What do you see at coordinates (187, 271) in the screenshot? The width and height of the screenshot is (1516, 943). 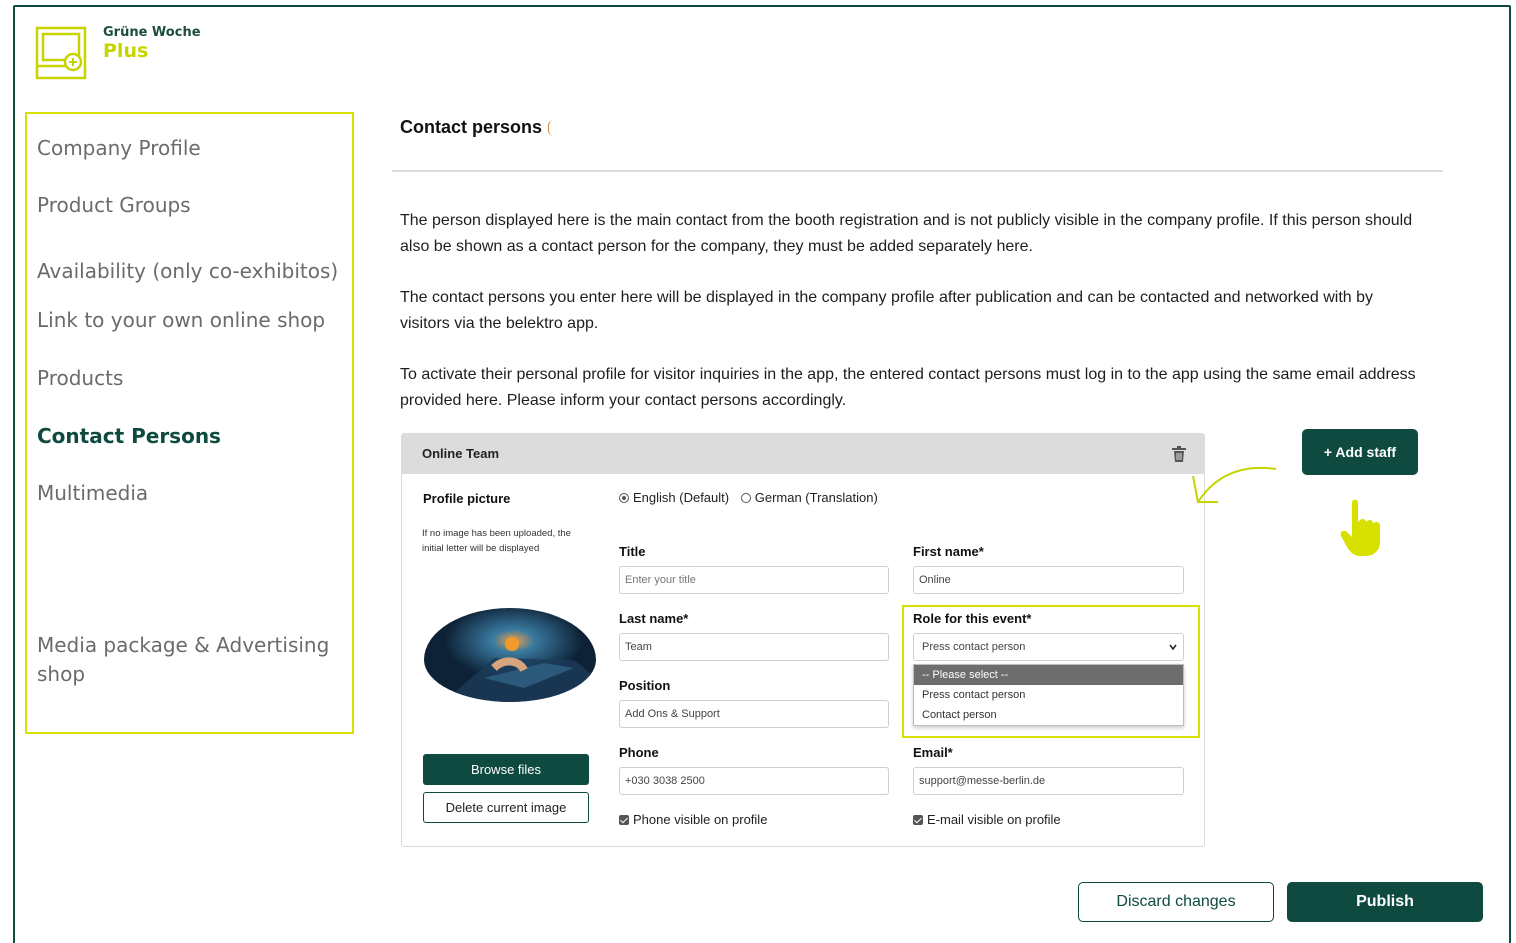 I see `sidebar-item-availability: Availability (only co-exhibitos)` at bounding box center [187, 271].